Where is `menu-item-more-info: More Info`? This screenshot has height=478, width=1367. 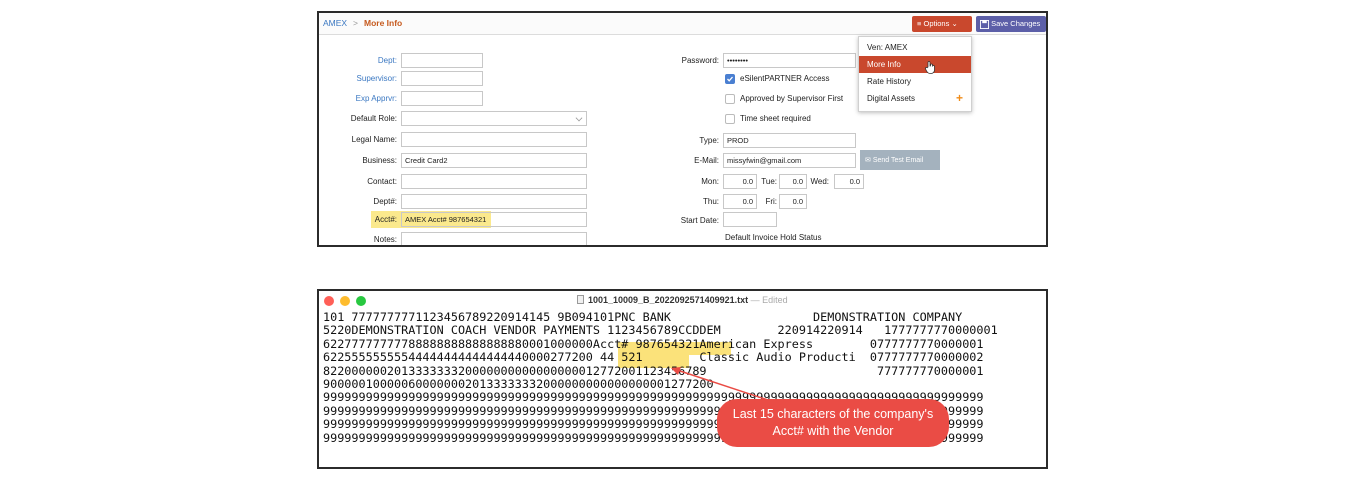 menu-item-more-info: More Info is located at coordinates (915, 65).